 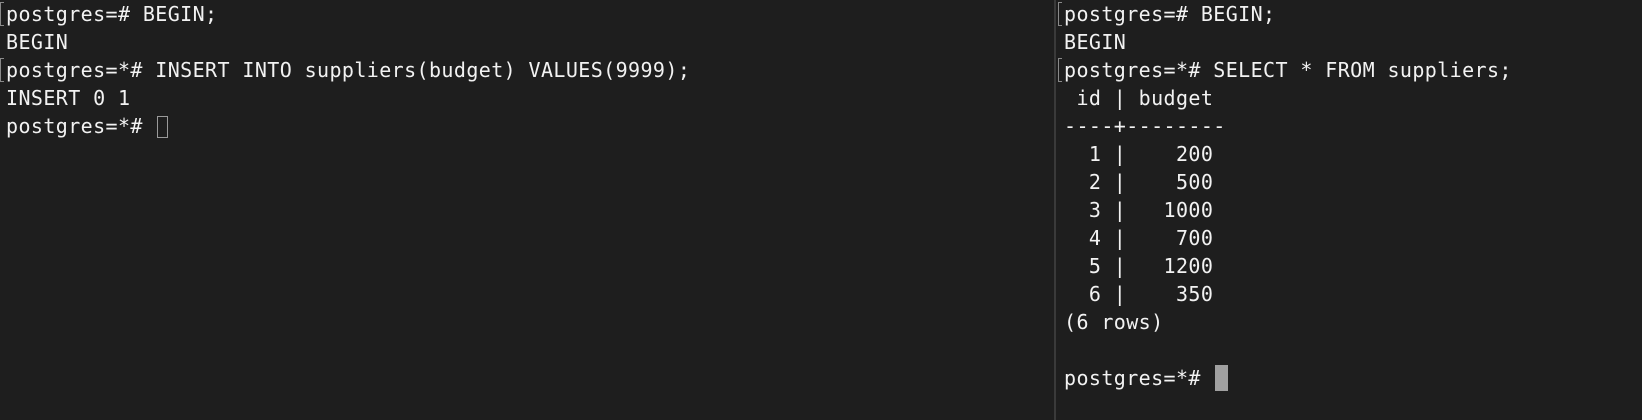 I want to click on table-row: 5 | 1200, so click(x=1139, y=266).